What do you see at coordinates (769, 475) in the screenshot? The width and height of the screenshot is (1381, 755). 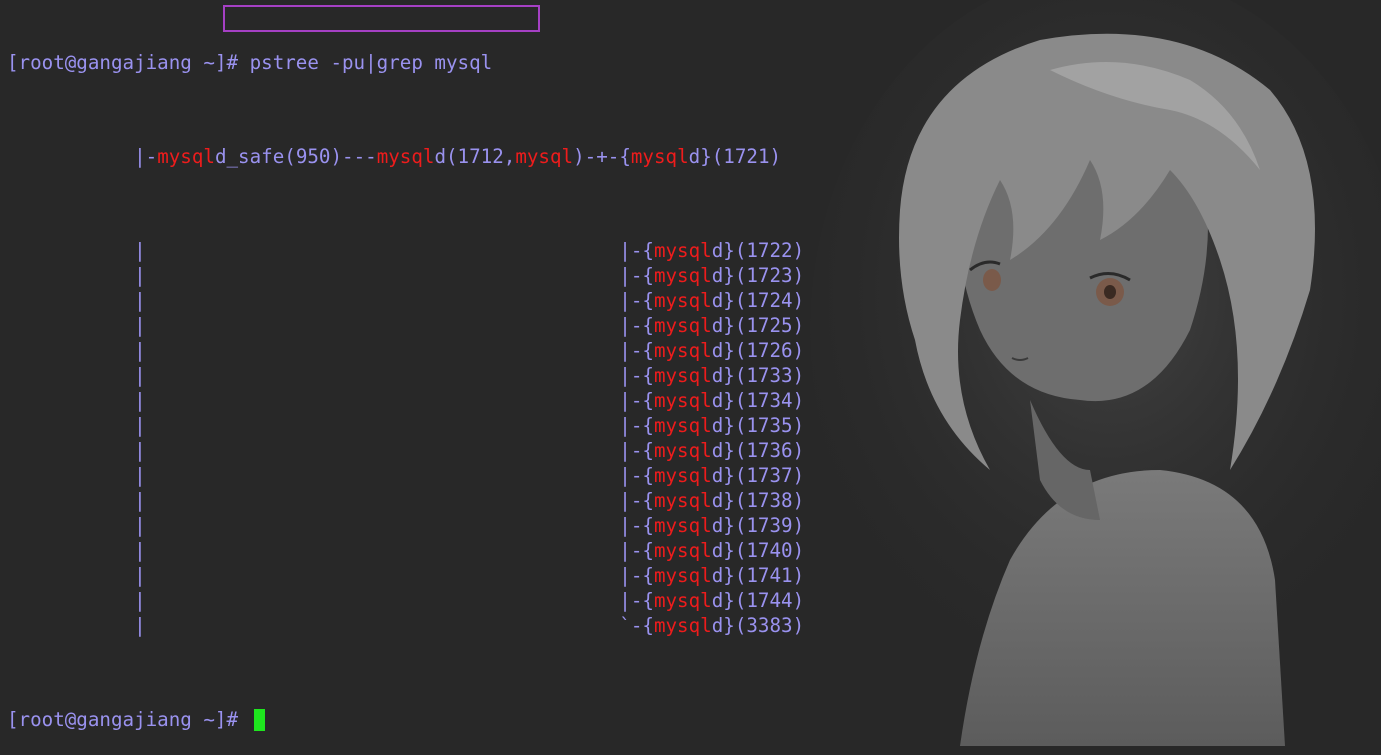 I see `thread-pid: (1737)` at bounding box center [769, 475].